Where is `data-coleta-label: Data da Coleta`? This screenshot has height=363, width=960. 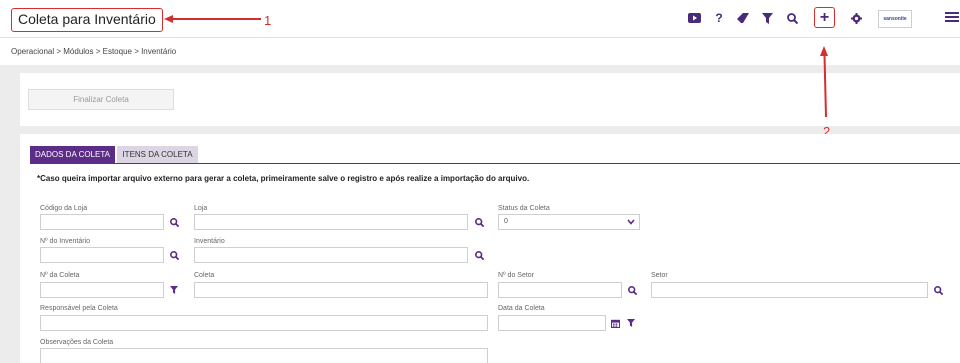
data-coleta-label: Data da Coleta is located at coordinates (521, 308).